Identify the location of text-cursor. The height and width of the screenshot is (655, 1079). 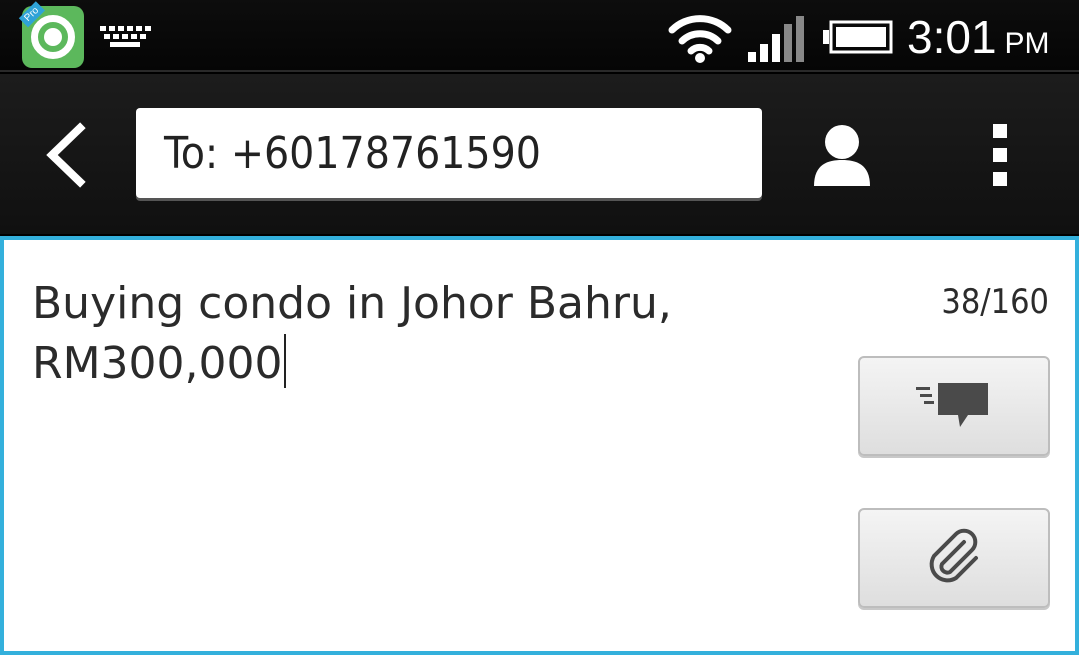
(284, 361).